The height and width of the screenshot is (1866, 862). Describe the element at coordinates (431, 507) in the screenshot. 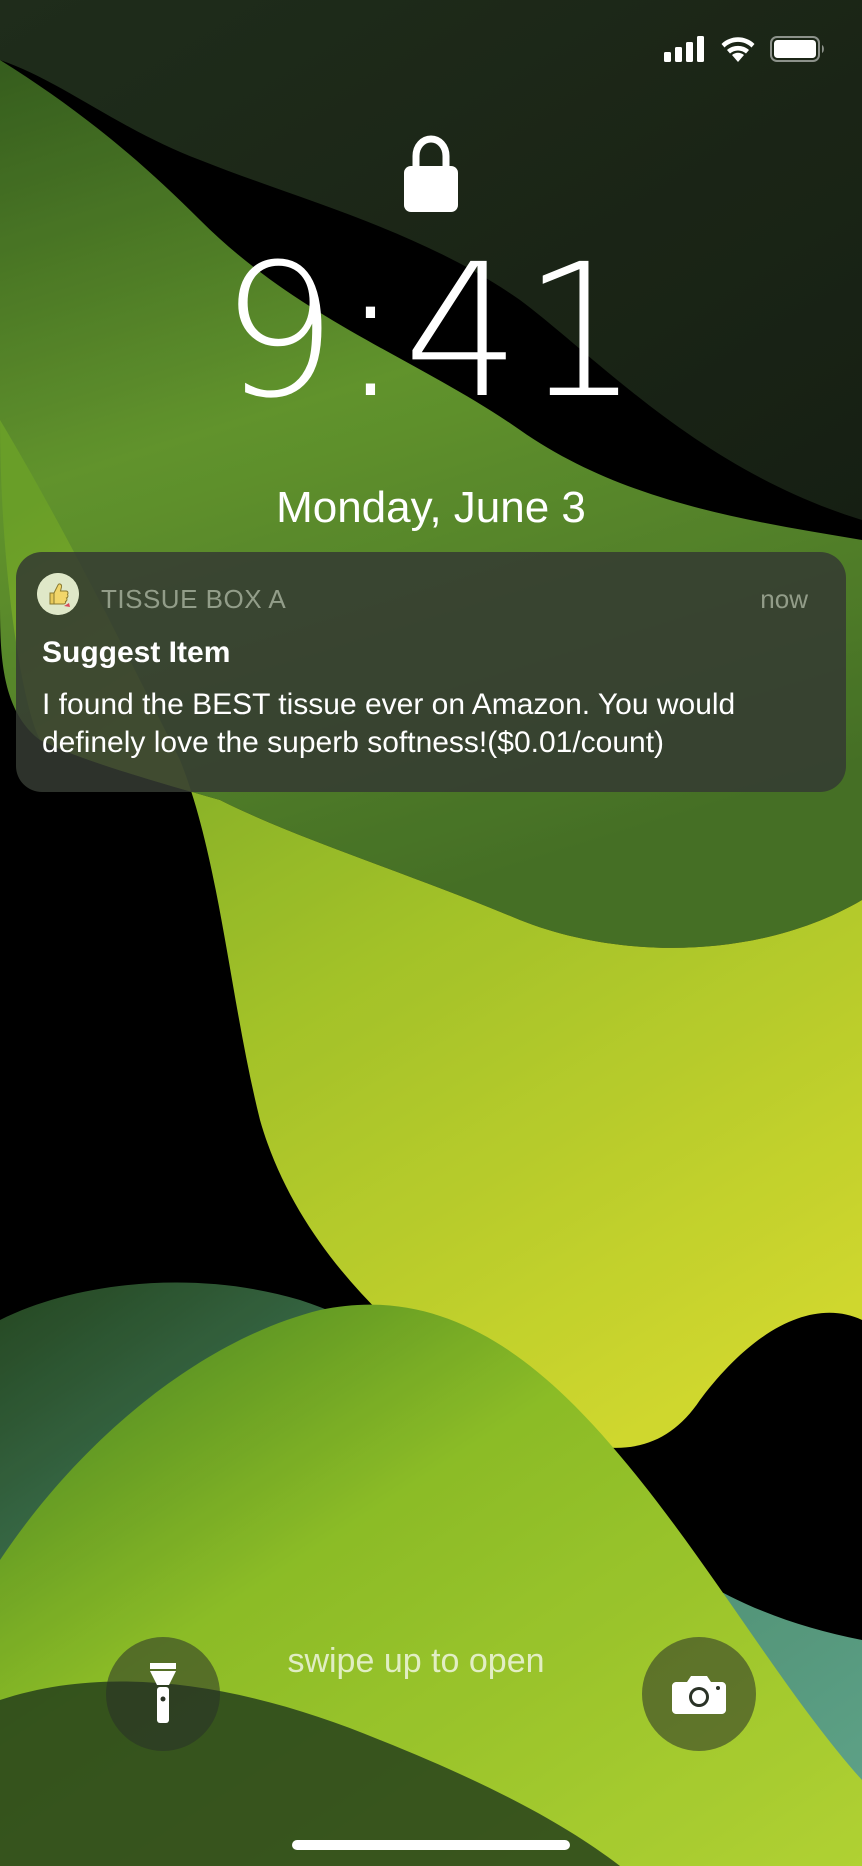

I see `lock-screen-date: Monday, June 3` at that location.